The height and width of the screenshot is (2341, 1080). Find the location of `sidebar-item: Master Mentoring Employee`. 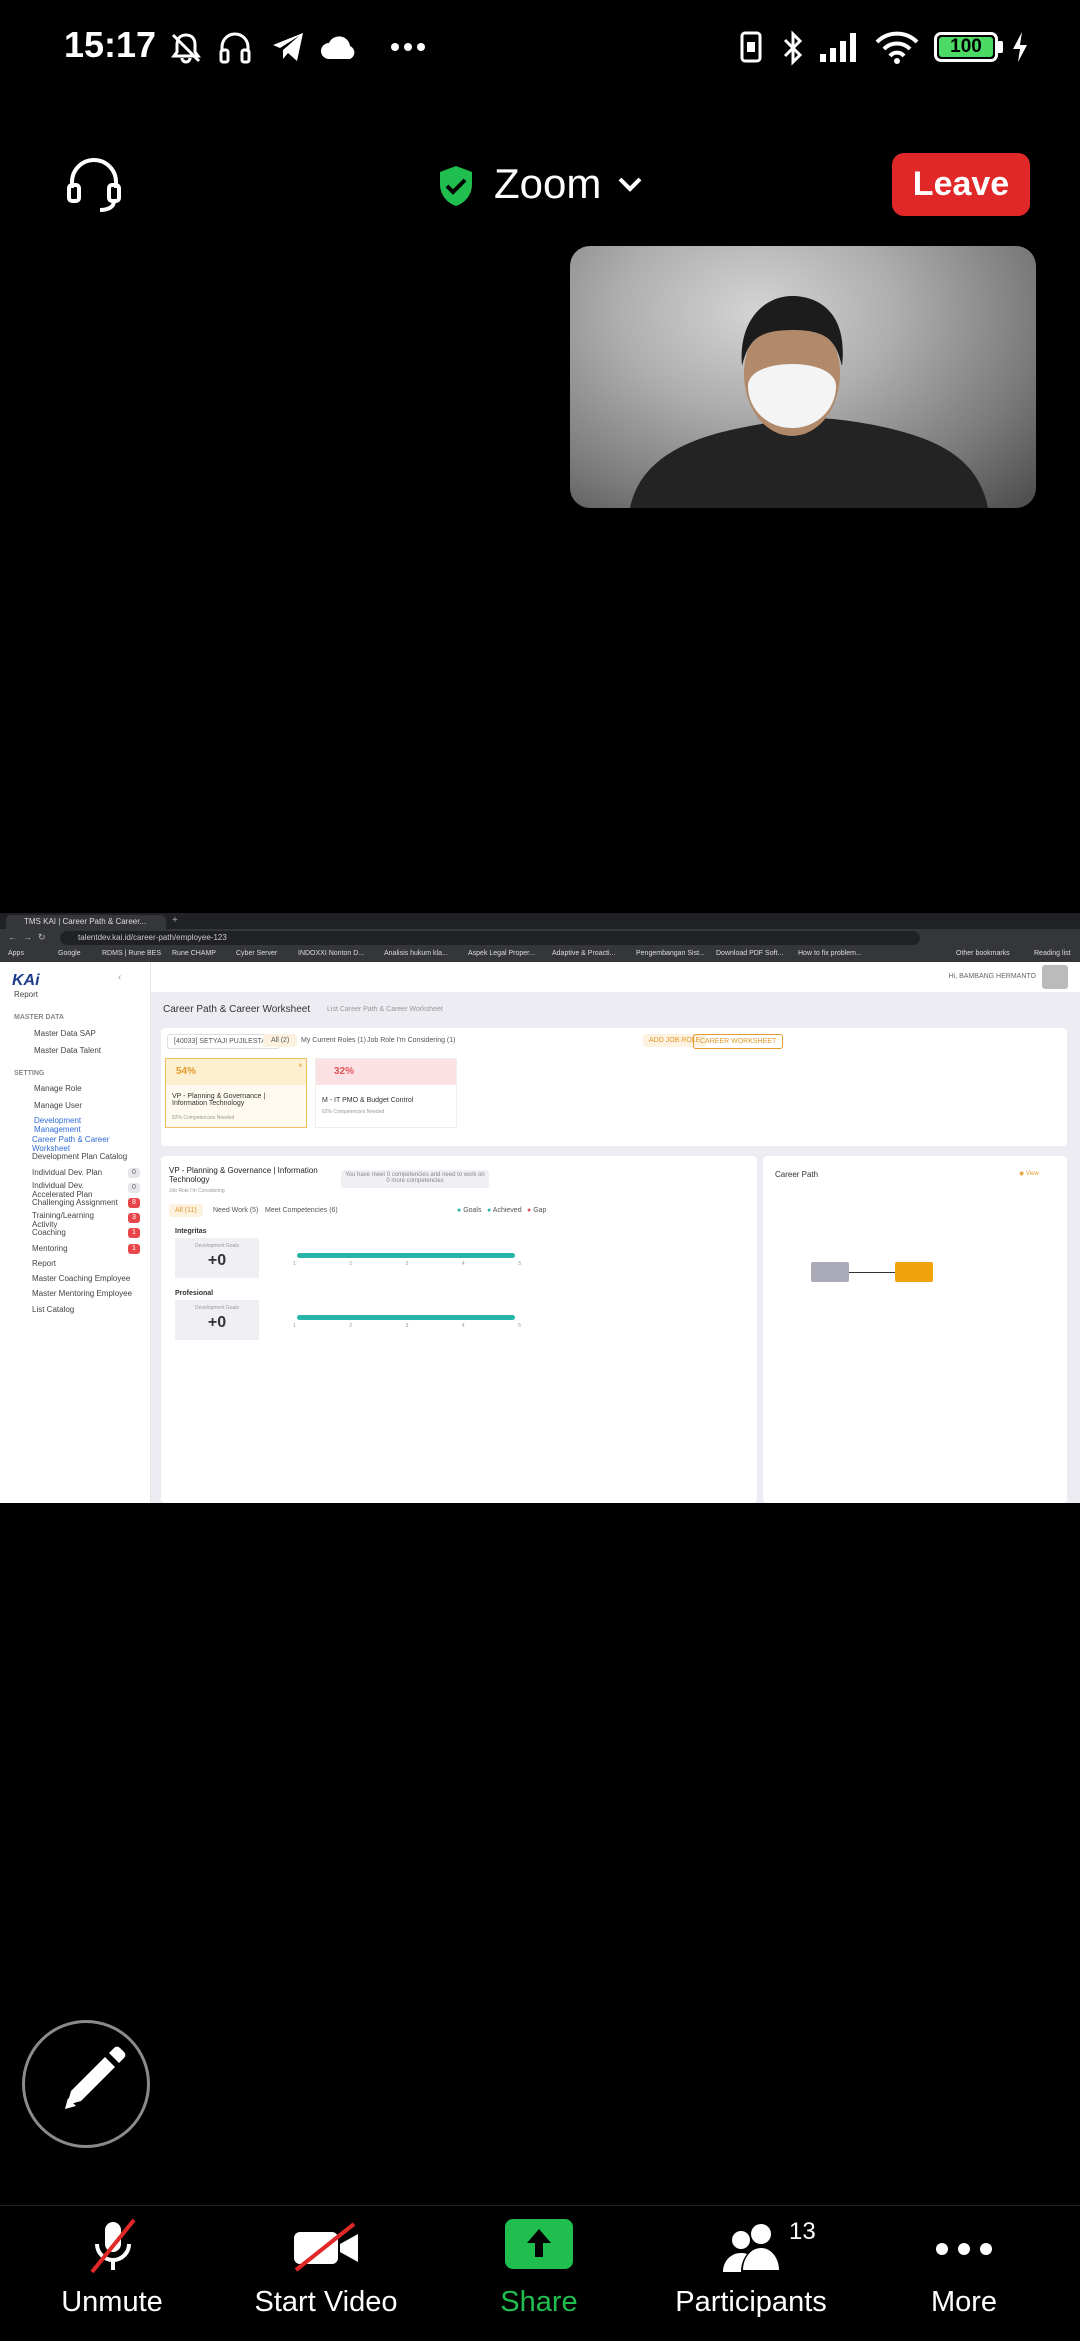

sidebar-item: Master Mentoring Employee is located at coordinates (82, 1293).